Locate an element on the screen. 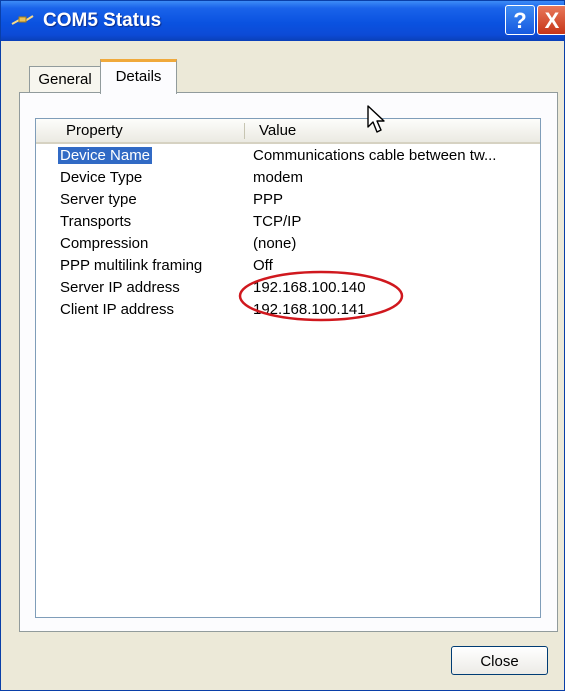  property-cell: Device Type is located at coordinates (101, 177).